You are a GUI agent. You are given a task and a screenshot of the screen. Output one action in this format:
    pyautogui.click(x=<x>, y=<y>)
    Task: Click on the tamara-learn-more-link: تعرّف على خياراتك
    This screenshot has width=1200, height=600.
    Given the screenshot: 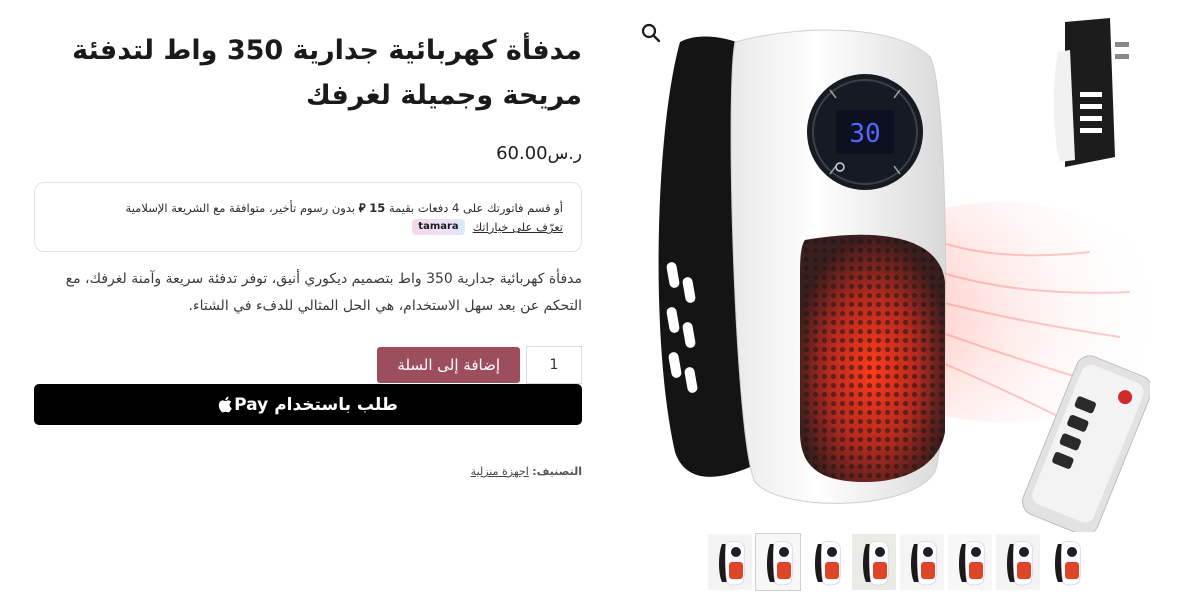 What is the action you would take?
    pyautogui.click(x=518, y=227)
    